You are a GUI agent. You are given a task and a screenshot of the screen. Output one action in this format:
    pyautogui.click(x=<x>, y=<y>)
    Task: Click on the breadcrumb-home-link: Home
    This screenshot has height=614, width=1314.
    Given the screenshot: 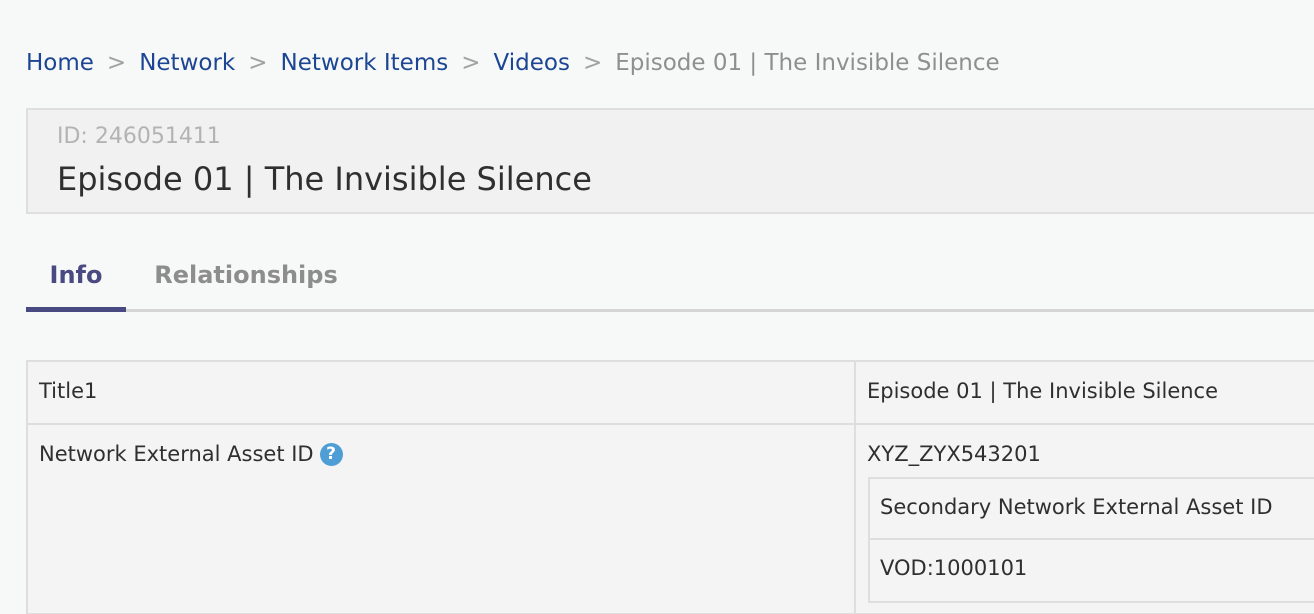 What is the action you would take?
    pyautogui.click(x=60, y=63)
    